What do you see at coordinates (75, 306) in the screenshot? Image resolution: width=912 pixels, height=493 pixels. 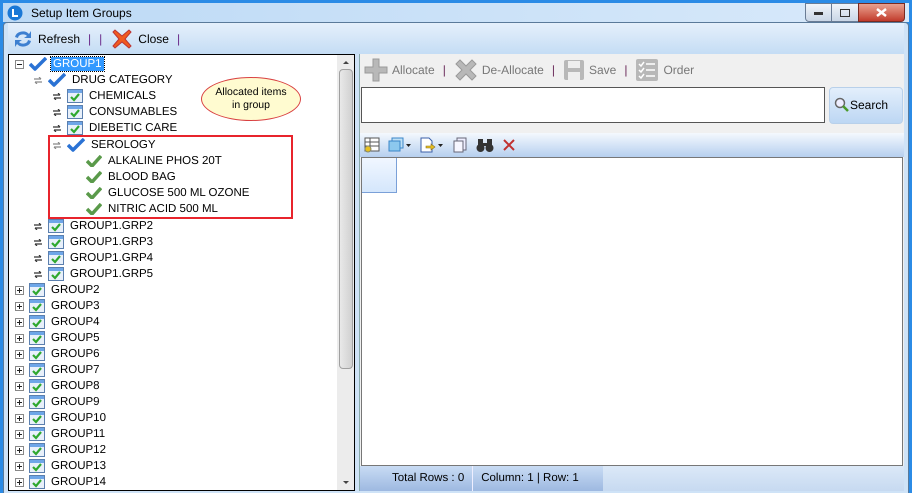 I see `tree-item: GROUP3` at bounding box center [75, 306].